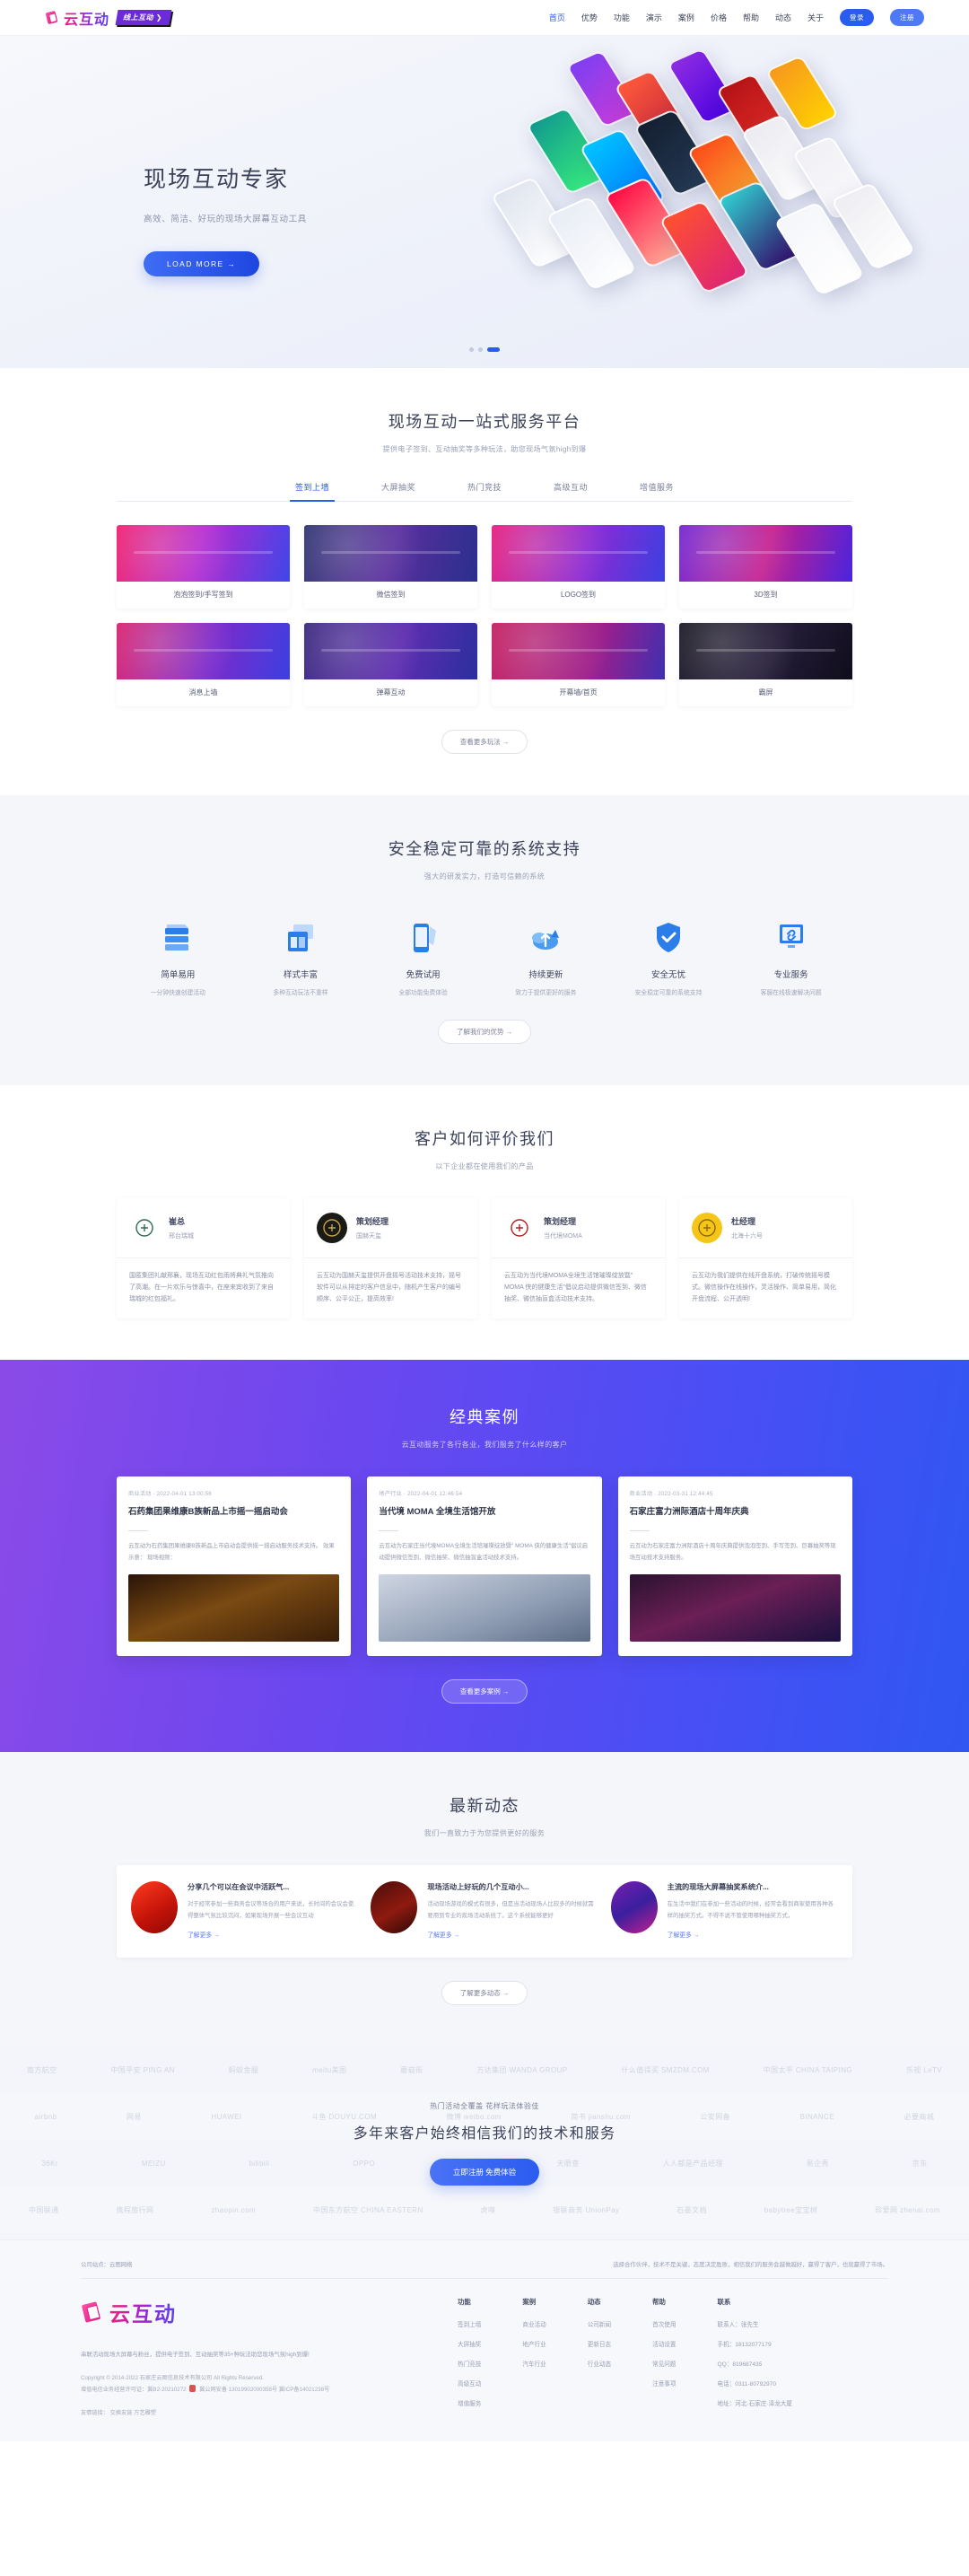  I want to click on service-card: 3D签到, so click(765, 567).